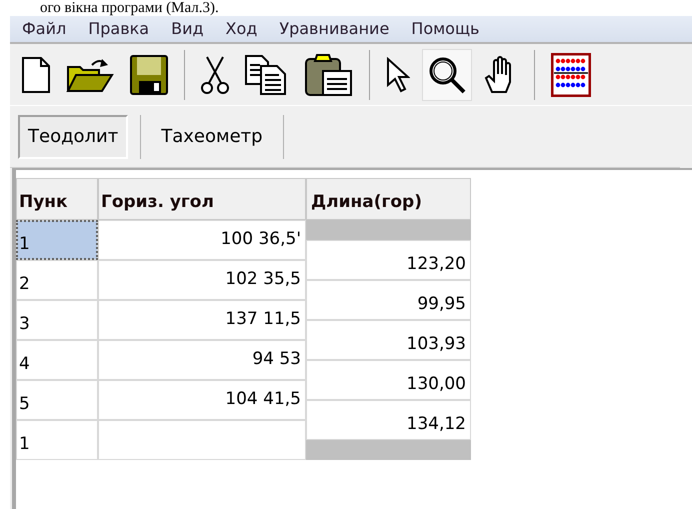 The width and height of the screenshot is (692, 509). I want to click on table-cell: 5, so click(57, 400).